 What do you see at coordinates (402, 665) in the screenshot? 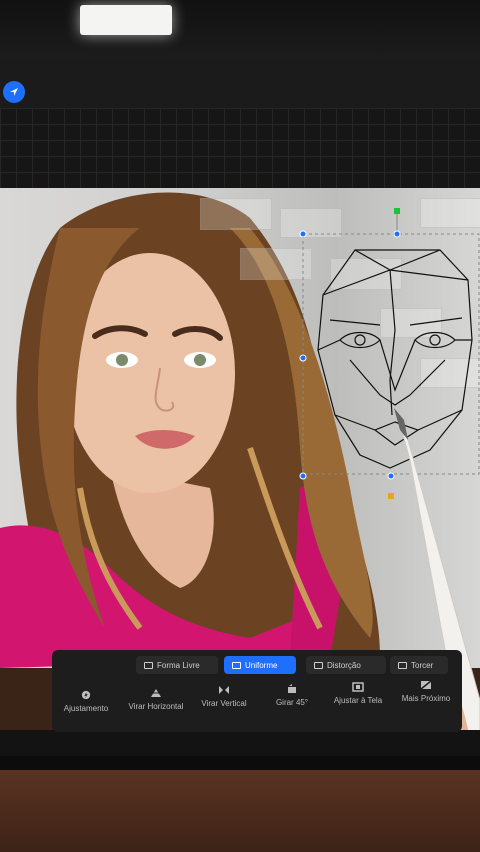
I see `warp-icon` at bounding box center [402, 665].